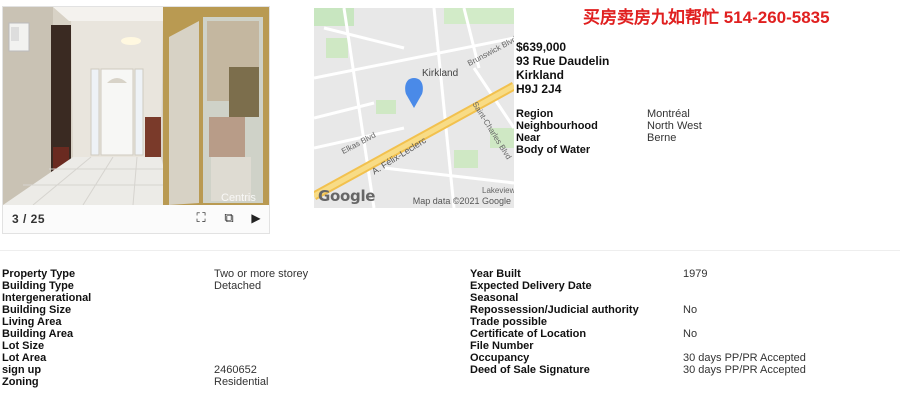  What do you see at coordinates (450, 250) in the screenshot?
I see `section-divider` at bounding box center [450, 250].